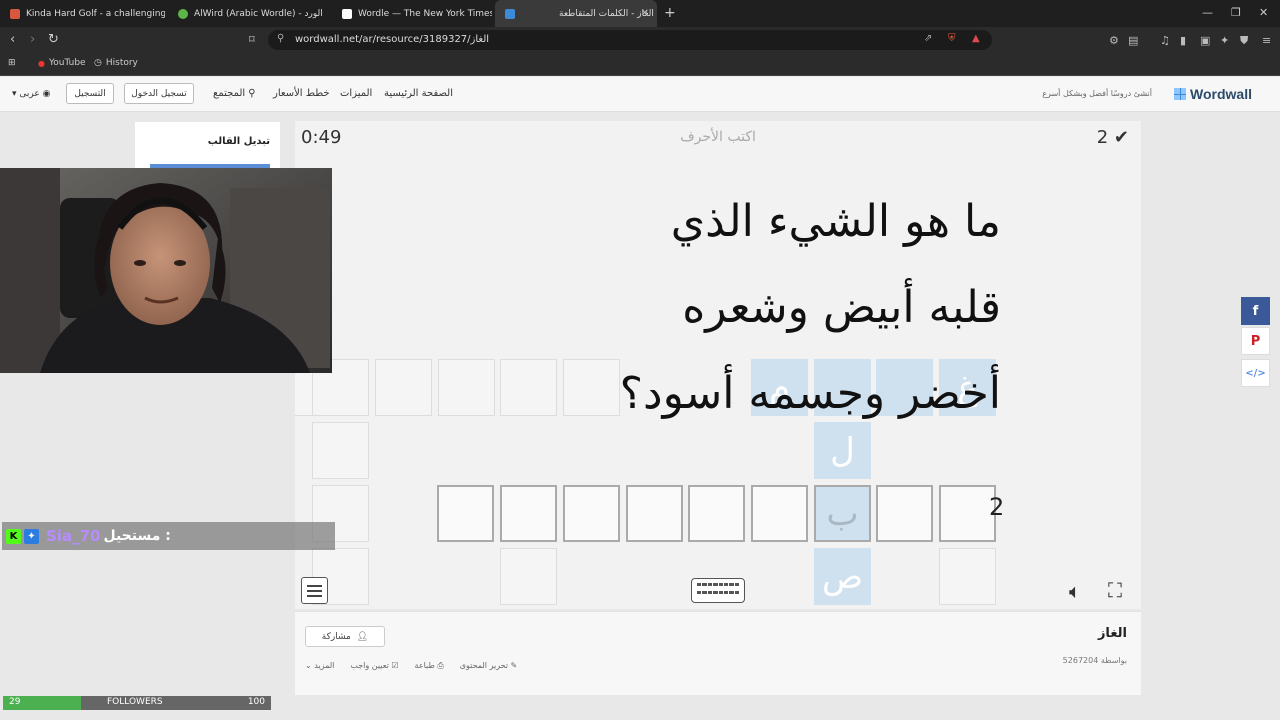  Describe the element at coordinates (1114, 40) in the screenshot. I see `extension-icon: ⚙` at that location.